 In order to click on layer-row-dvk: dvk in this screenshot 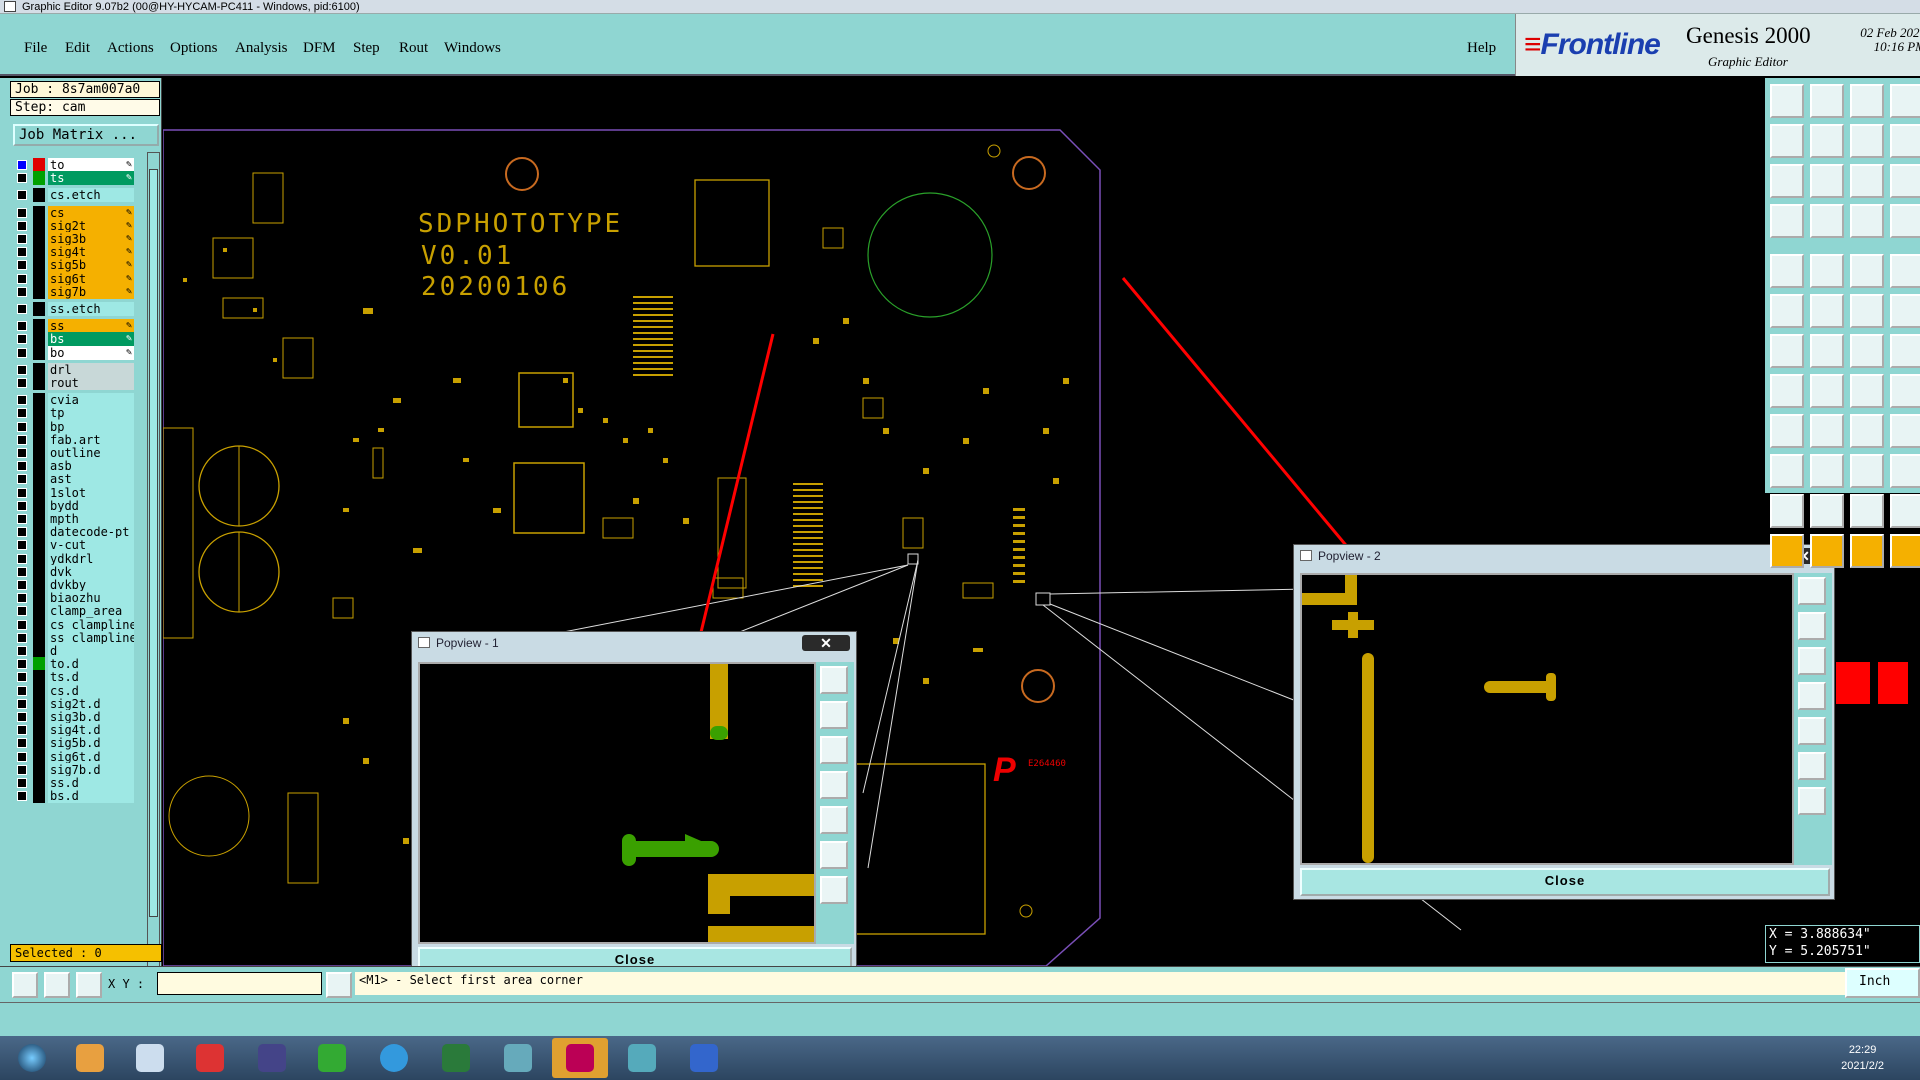, I will do `click(73, 571)`.